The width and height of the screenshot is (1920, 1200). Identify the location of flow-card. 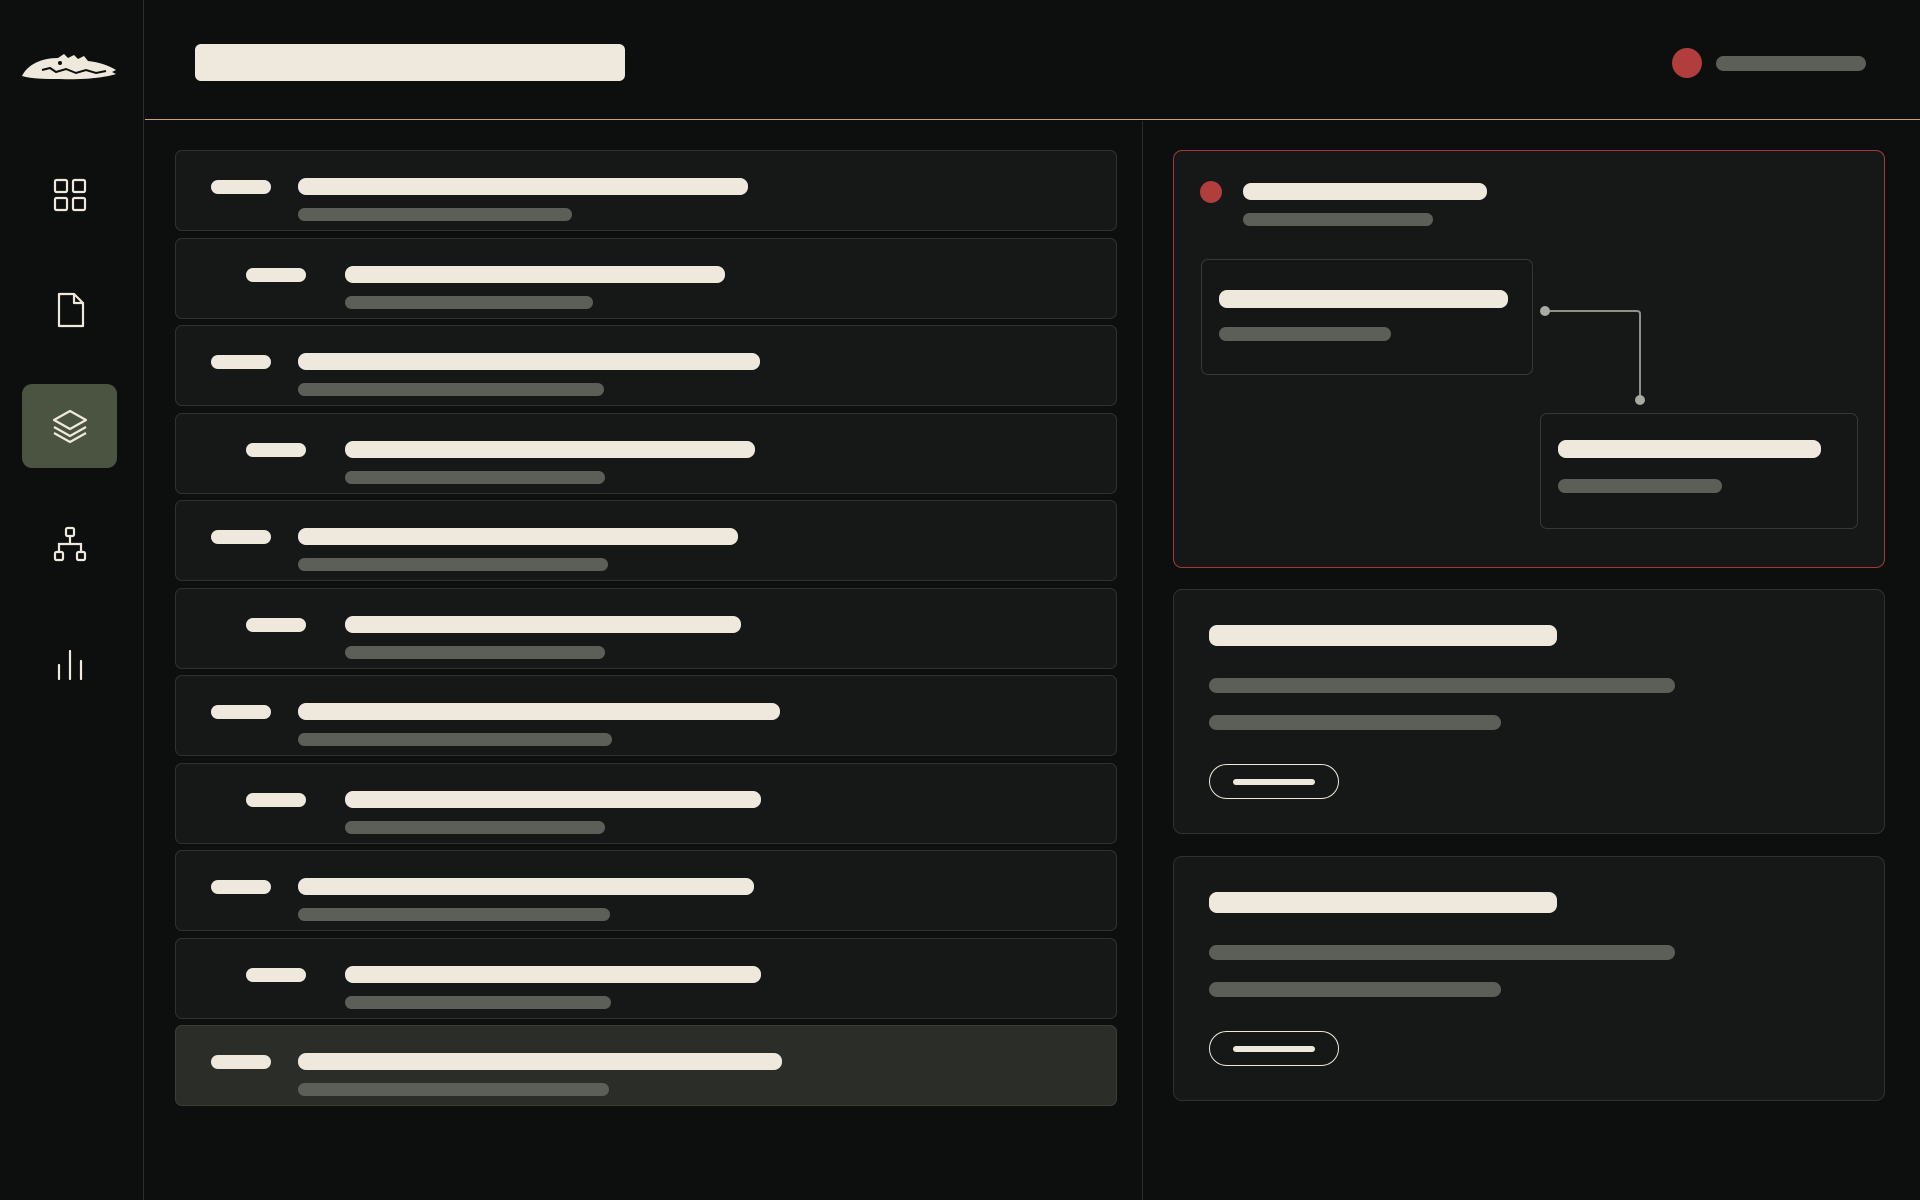
(1529, 359).